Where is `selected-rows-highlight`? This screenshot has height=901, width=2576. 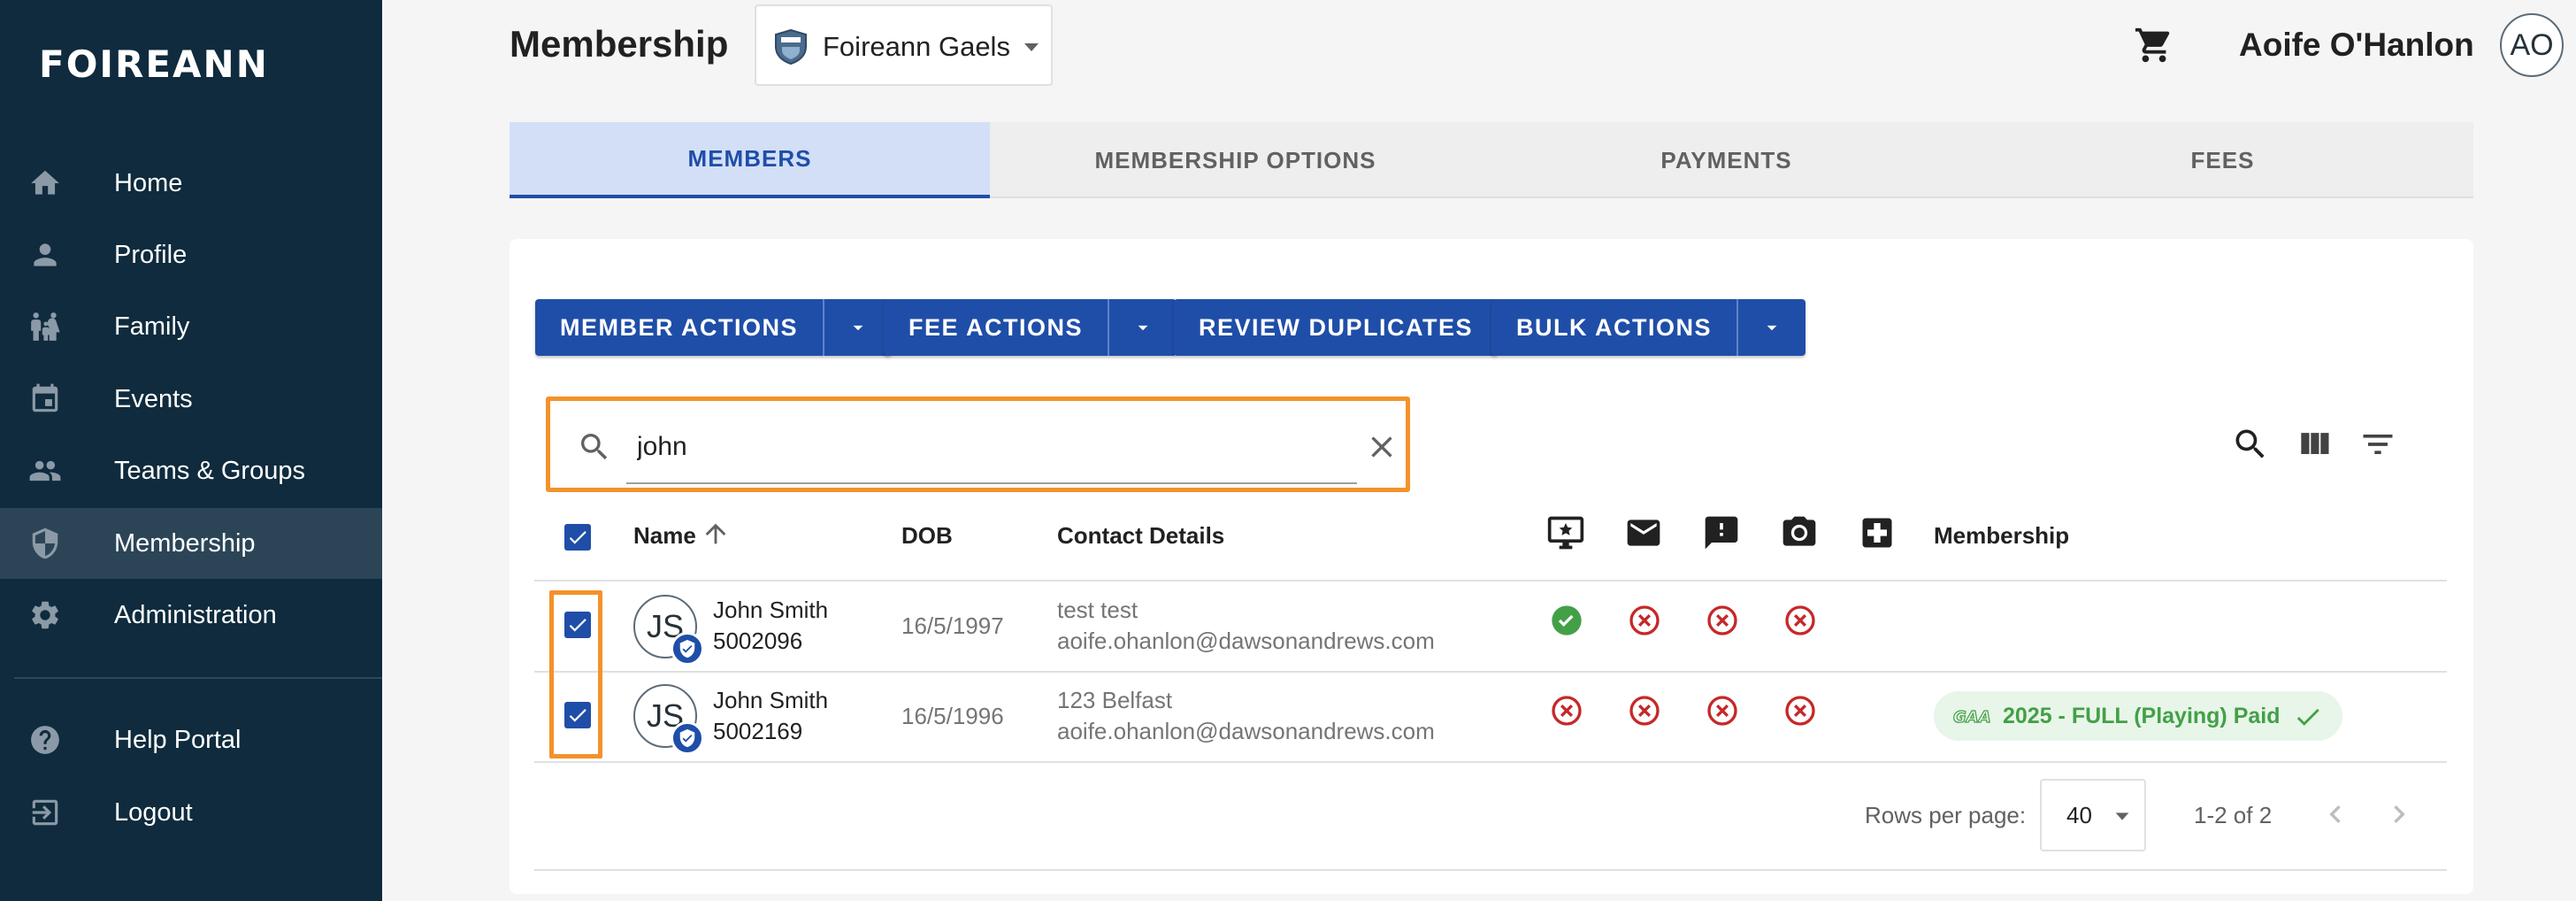 selected-rows-highlight is located at coordinates (575, 674).